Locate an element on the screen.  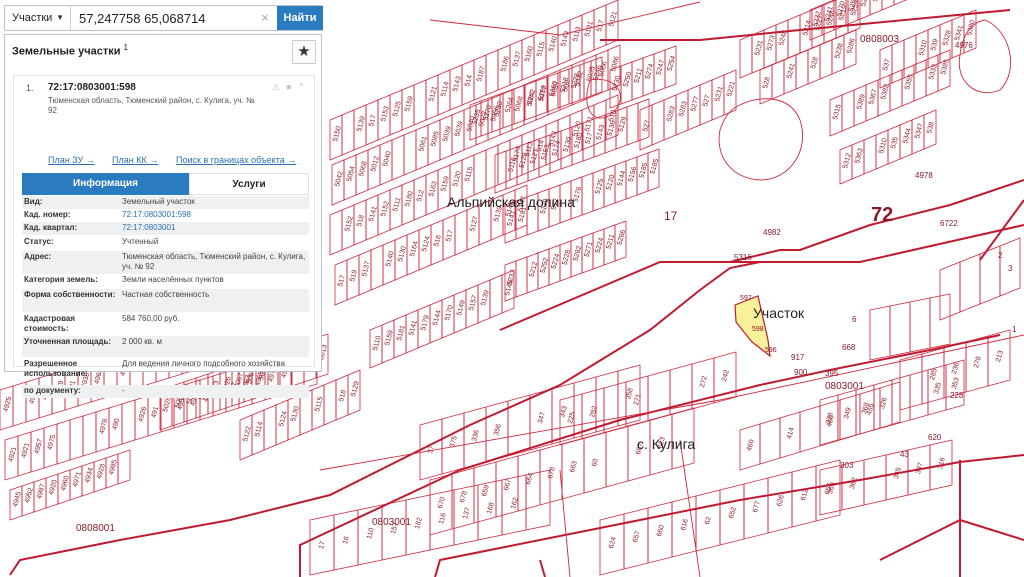
parcel-number: 16 is located at coordinates (346, 539).